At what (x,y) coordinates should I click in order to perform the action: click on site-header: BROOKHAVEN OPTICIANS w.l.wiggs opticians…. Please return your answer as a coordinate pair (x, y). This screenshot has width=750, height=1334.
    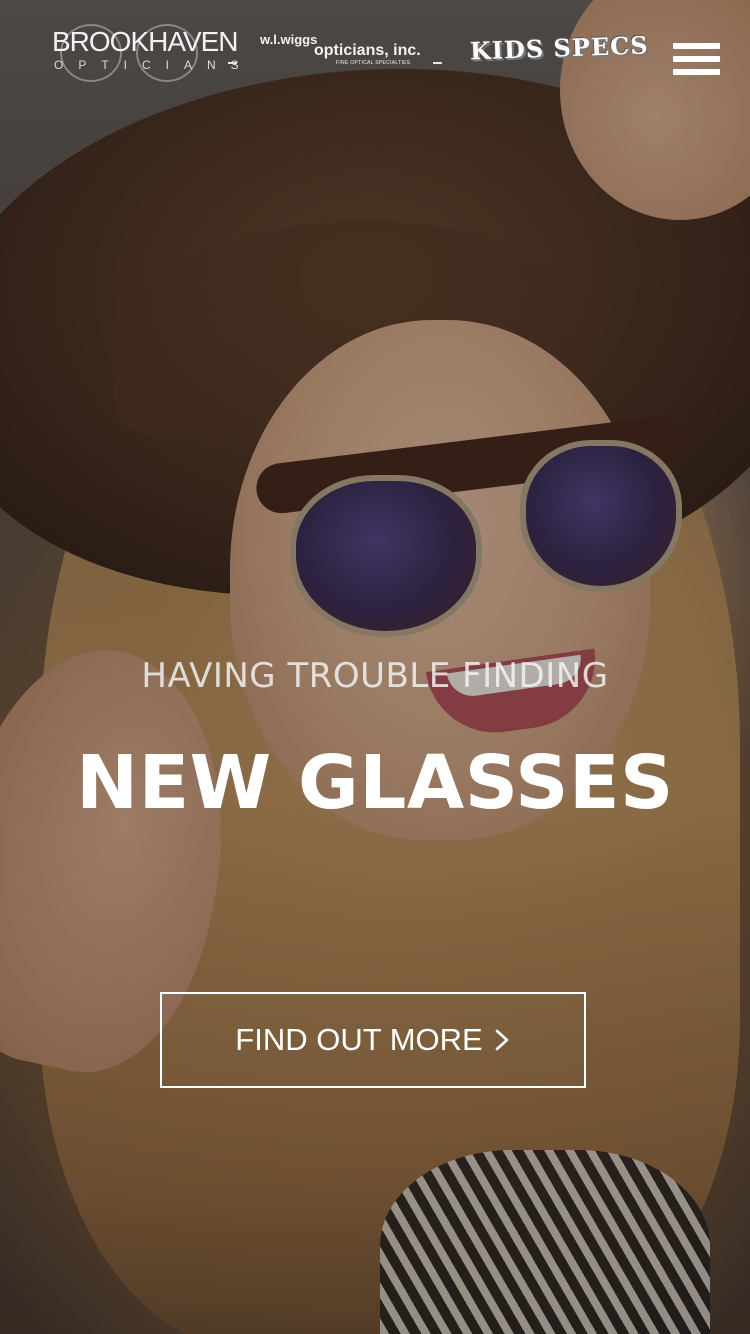
    Looking at the image, I should click on (375, 60).